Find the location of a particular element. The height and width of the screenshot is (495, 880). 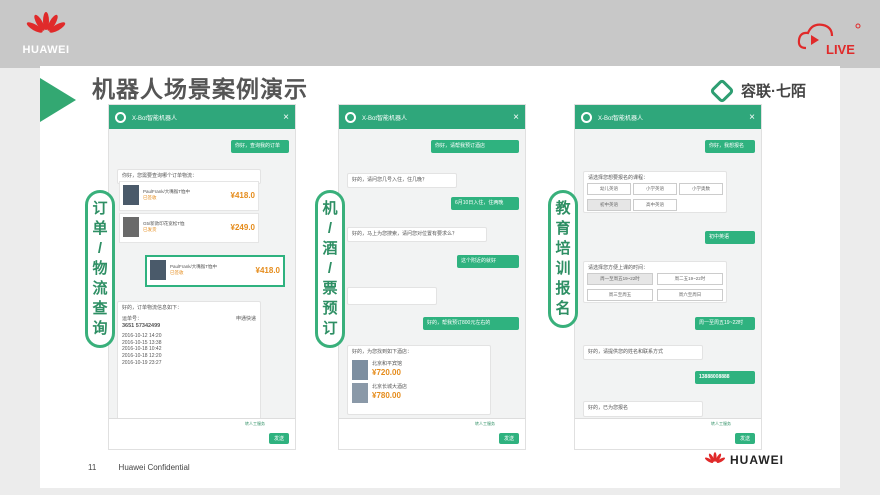

user-message: 你好，查询我的订单 is located at coordinates (260, 146).